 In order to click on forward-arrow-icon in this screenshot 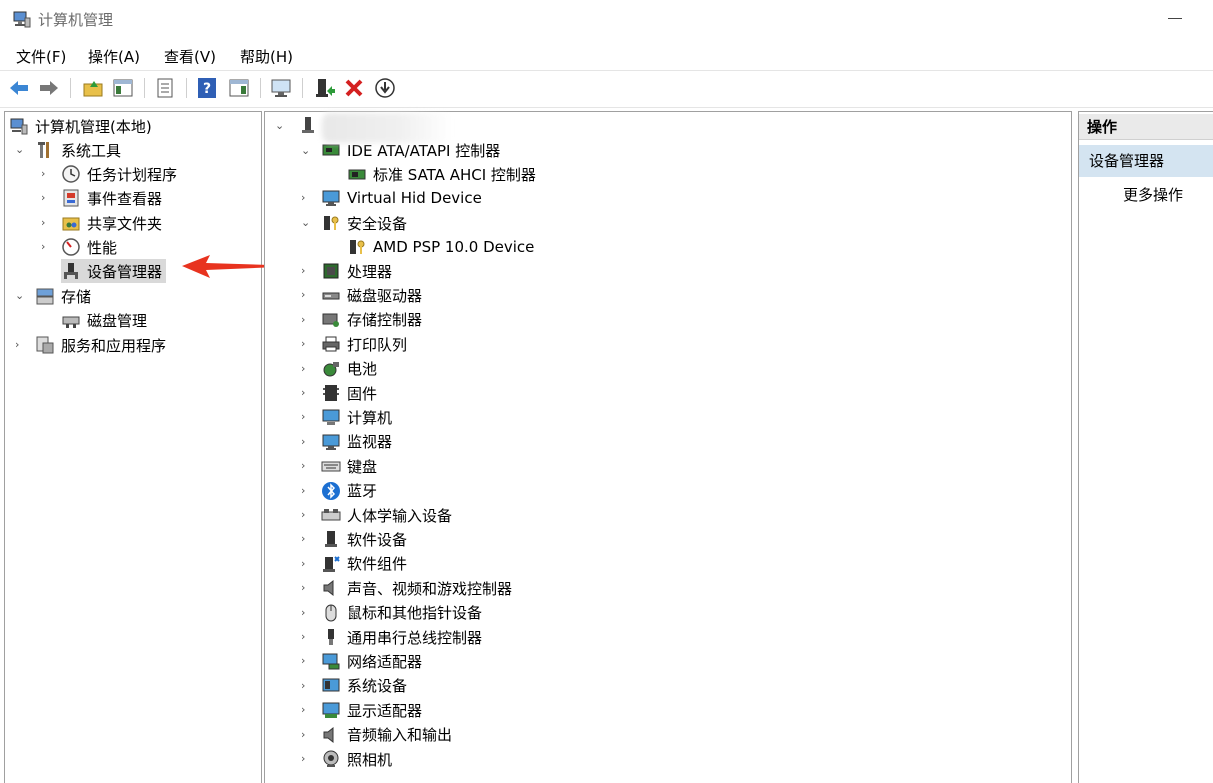, I will do `click(49, 88)`.